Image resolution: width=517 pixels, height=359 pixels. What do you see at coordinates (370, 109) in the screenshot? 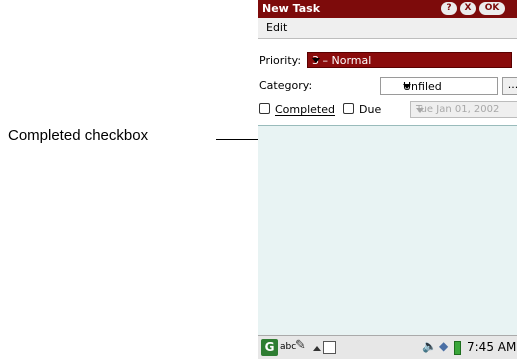
I see `due-label: Due` at bounding box center [370, 109].